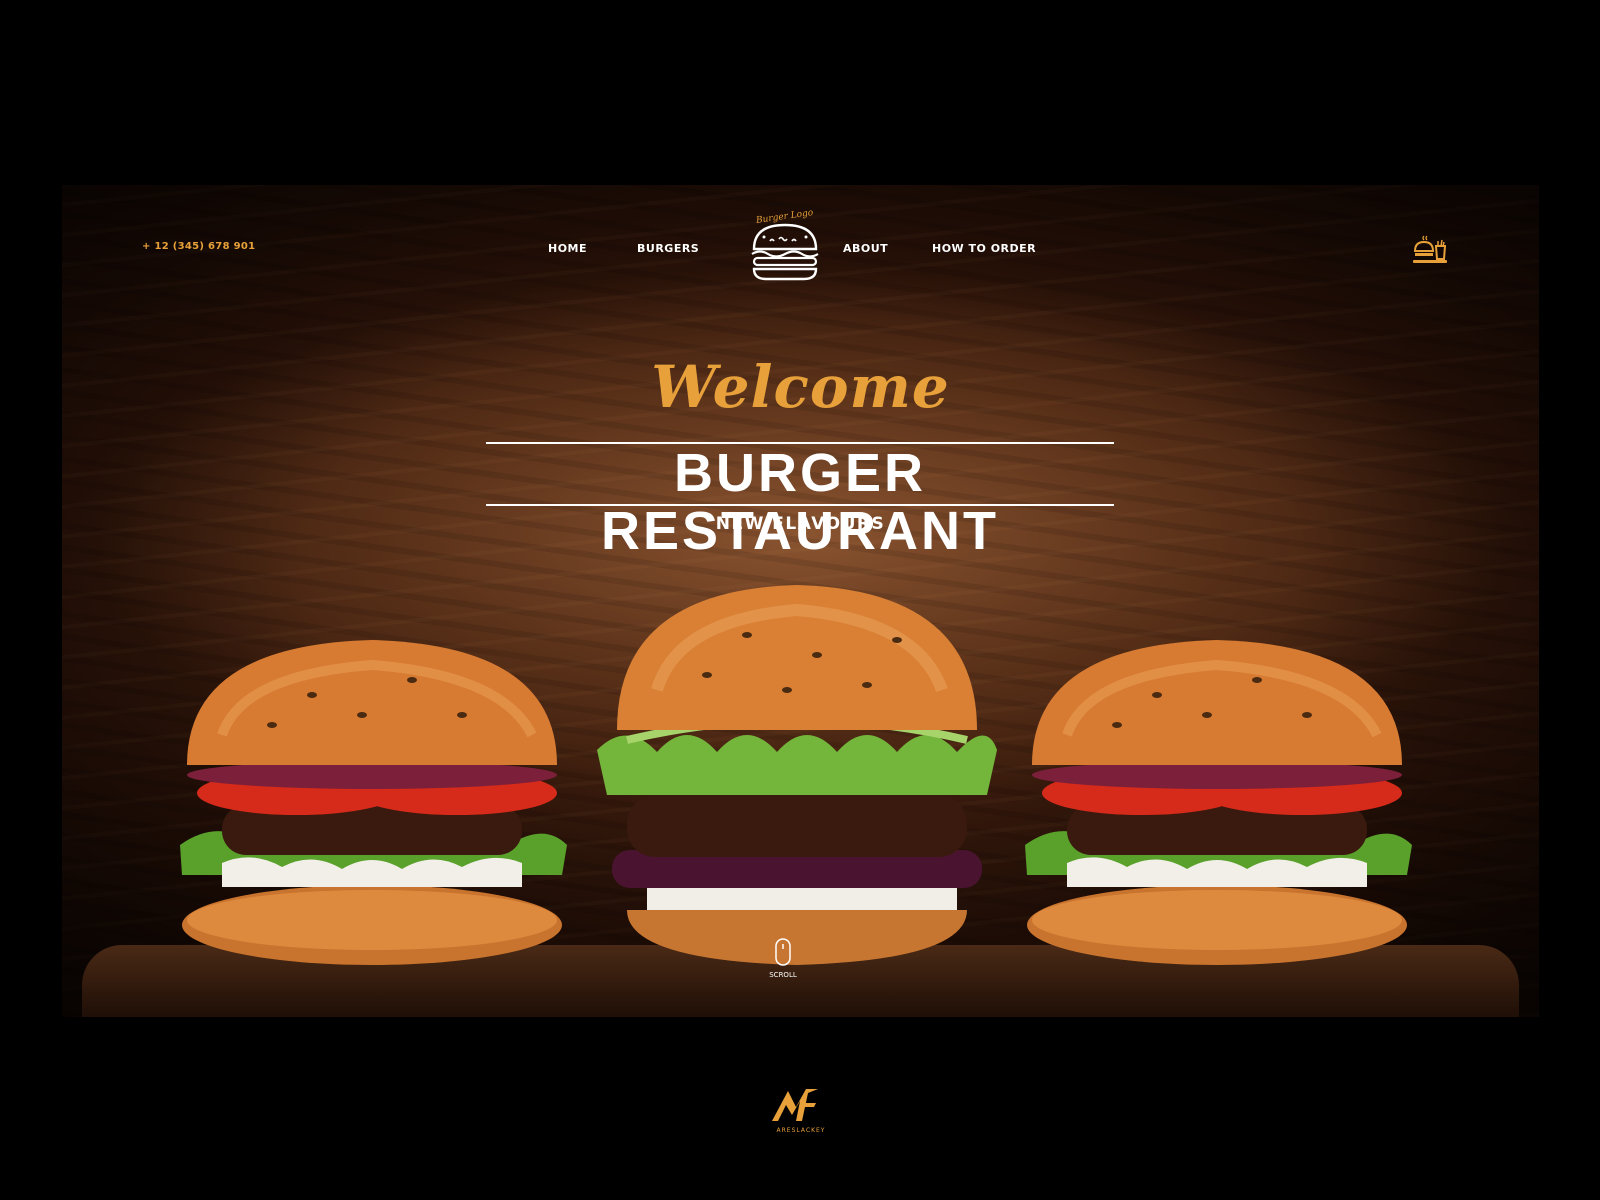 This screenshot has height=1200, width=1600. What do you see at coordinates (799, 1111) in the screenshot?
I see `af-monogram-icon: ARESLACKEY` at bounding box center [799, 1111].